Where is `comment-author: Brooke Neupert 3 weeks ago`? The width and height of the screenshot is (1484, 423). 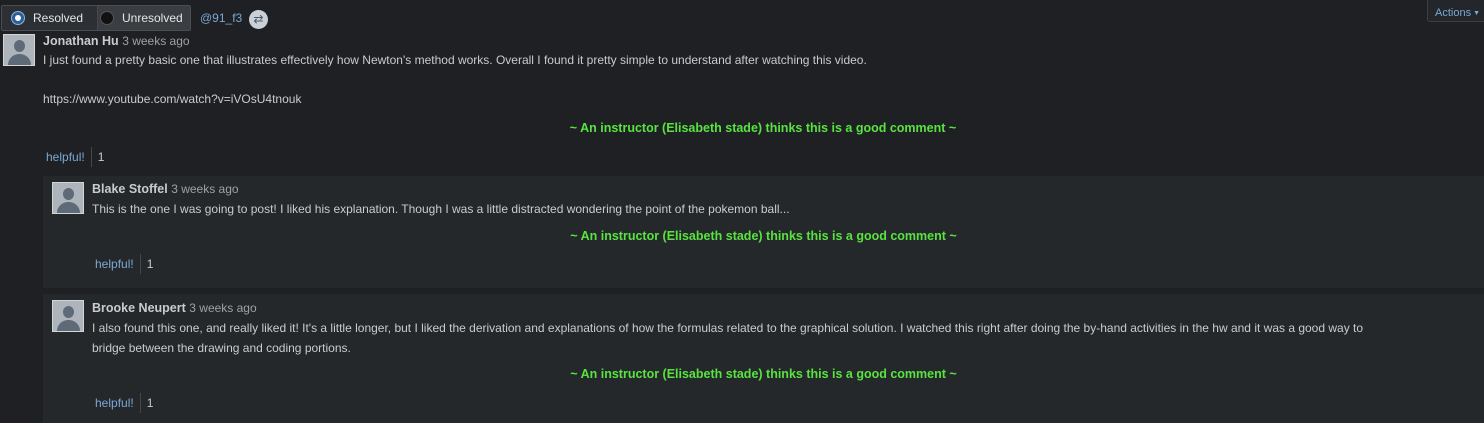
comment-author: Brooke Neupert 3 weeks ago is located at coordinates (174, 308).